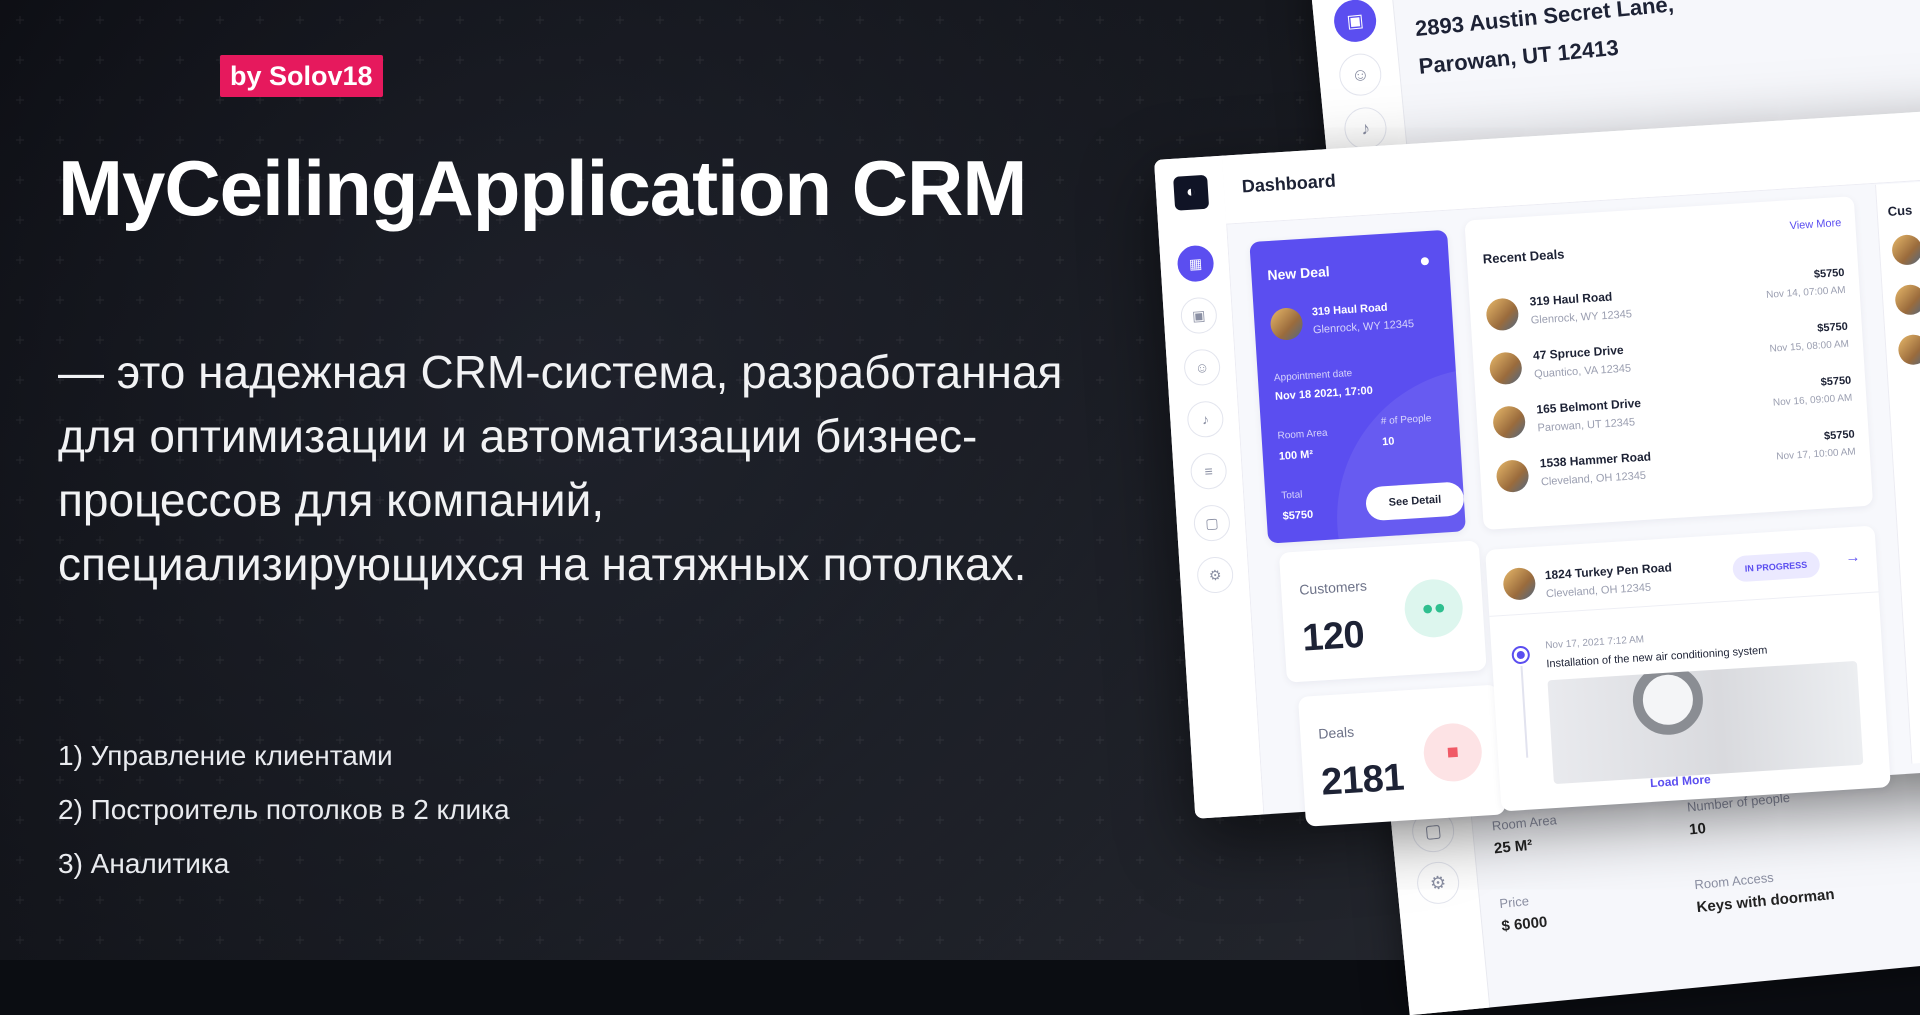 The image size is (1920, 1015). I want to click on calendar-icon: ▢, so click(1212, 523).